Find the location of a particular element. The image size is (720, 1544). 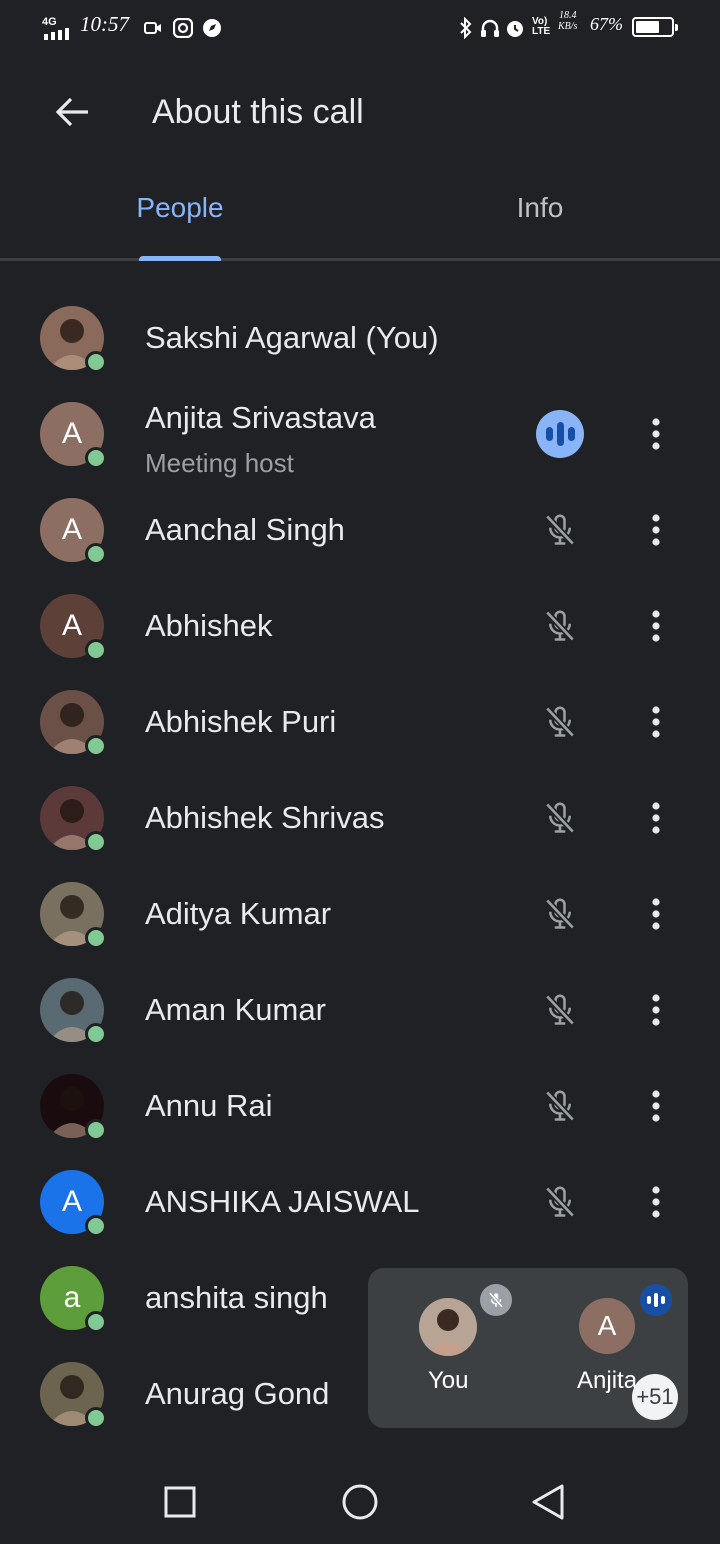

self-avatar is located at coordinates (448, 1327).